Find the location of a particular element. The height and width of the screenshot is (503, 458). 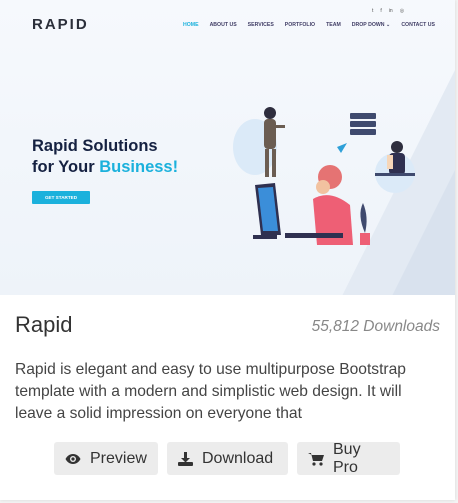

preview-get-started-button: GET STARTED is located at coordinates (61, 197).